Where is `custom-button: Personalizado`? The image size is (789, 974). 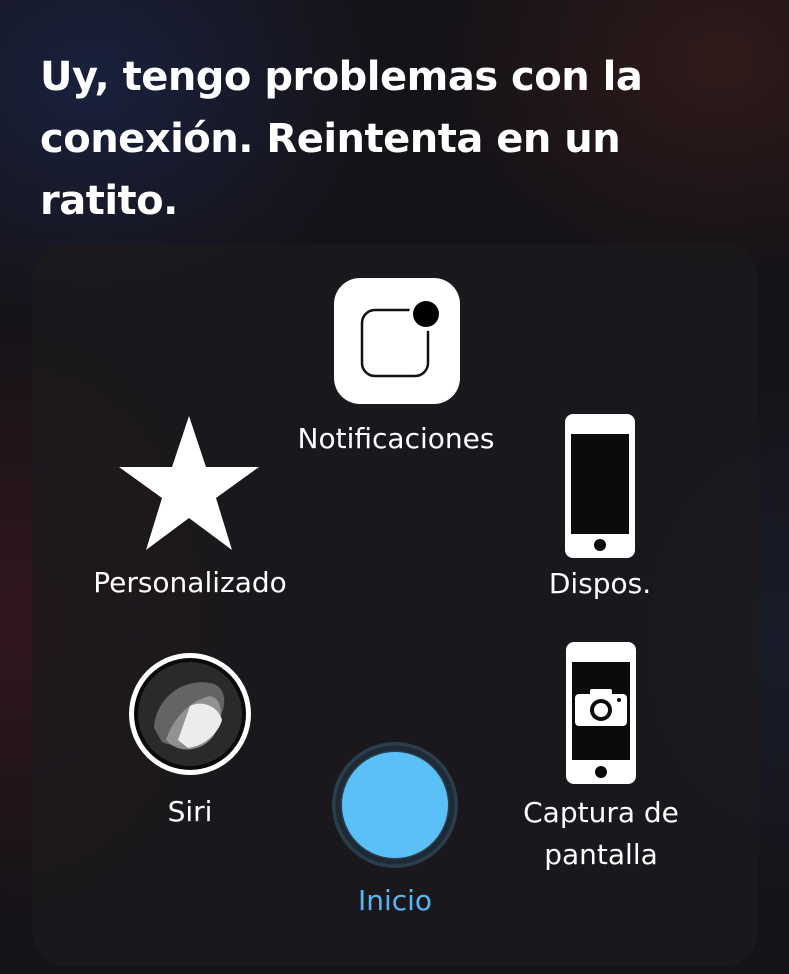 custom-button: Personalizado is located at coordinates (190, 512).